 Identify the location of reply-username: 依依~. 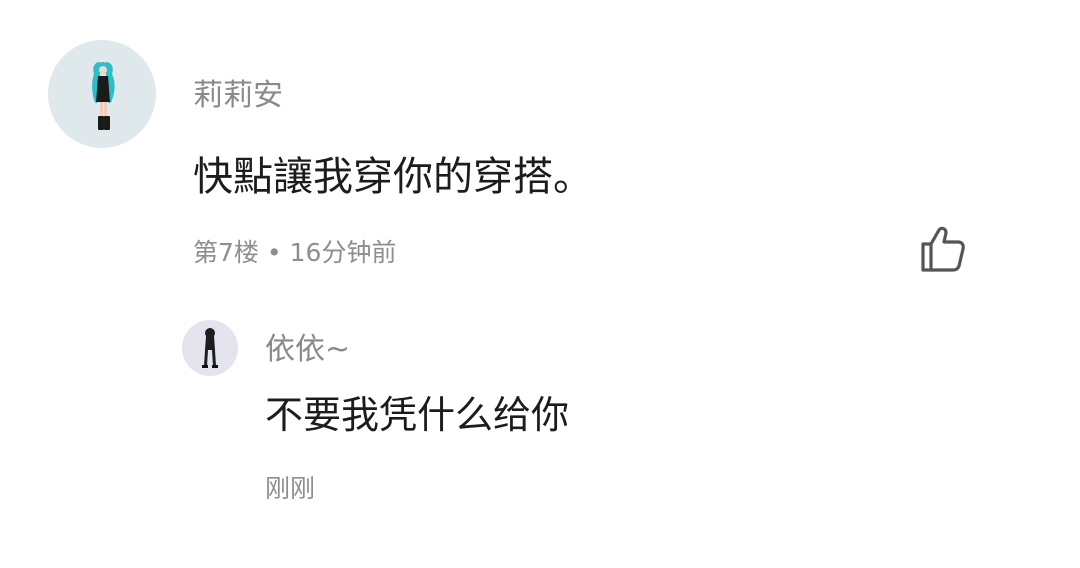
(307, 350).